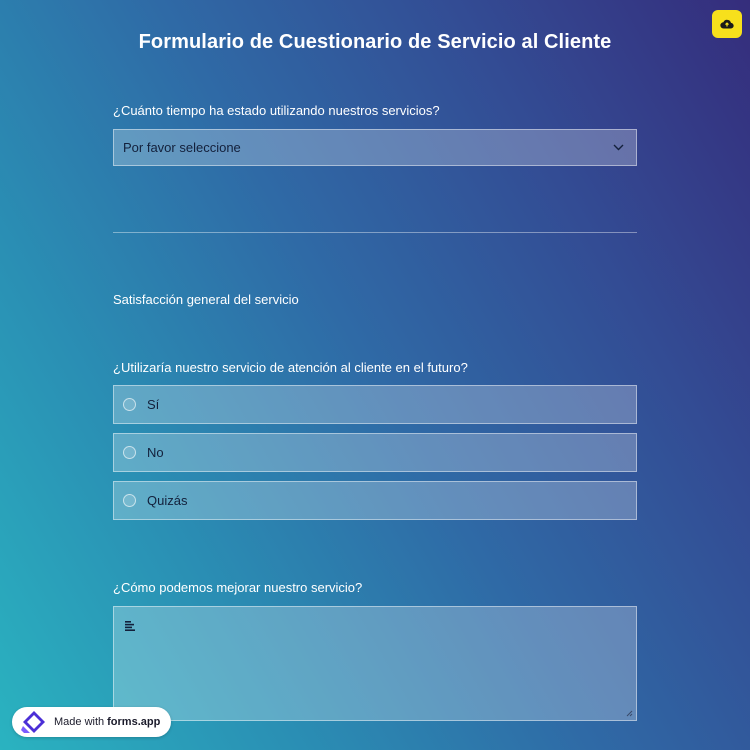 The height and width of the screenshot is (750, 750). I want to click on radio-option-quizas: Quizás, so click(375, 500).